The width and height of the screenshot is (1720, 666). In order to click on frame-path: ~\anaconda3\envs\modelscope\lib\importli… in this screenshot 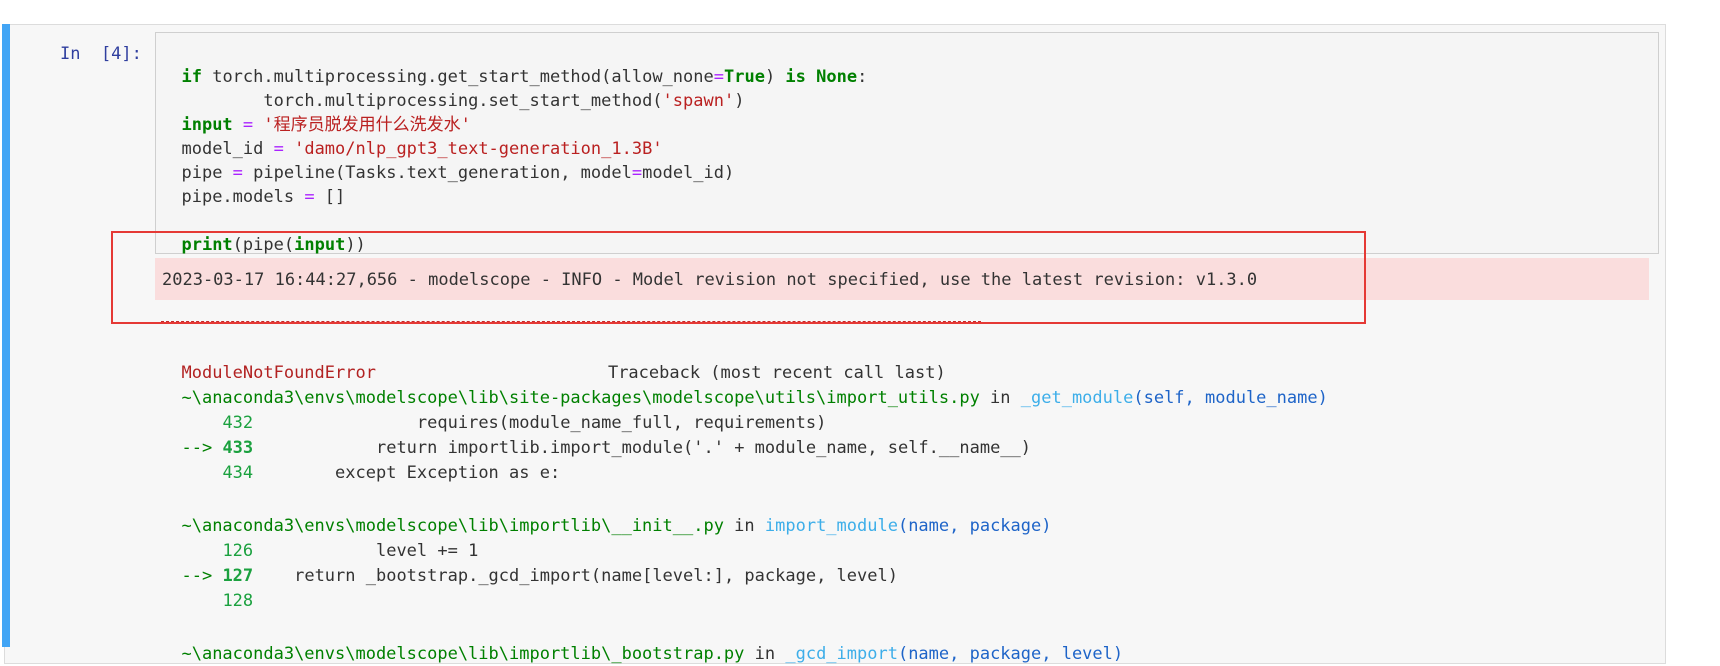, I will do `click(463, 654)`.